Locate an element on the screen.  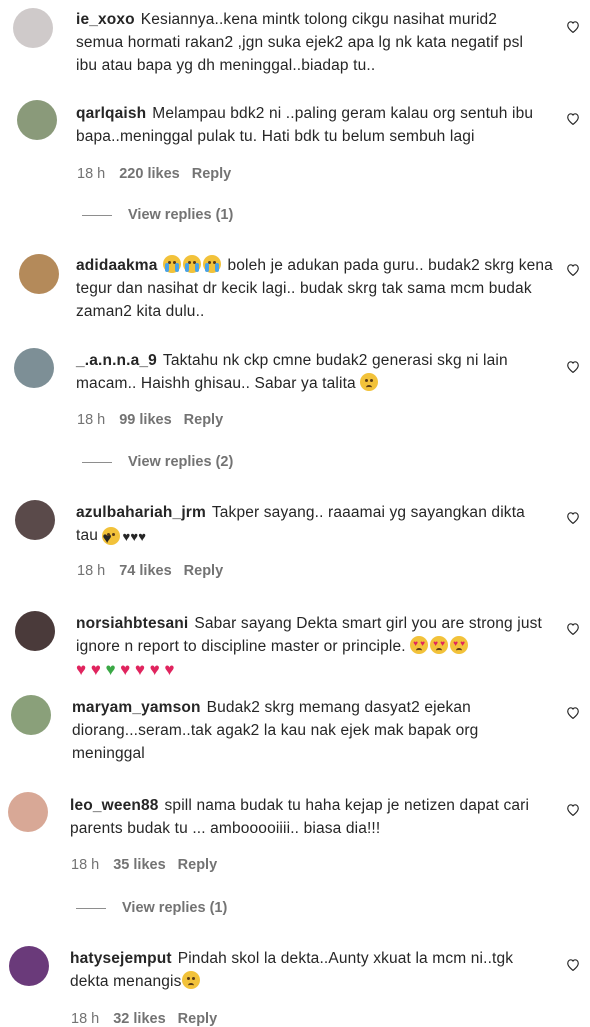
view-replies-button: View replies (2) is located at coordinates (157, 462).